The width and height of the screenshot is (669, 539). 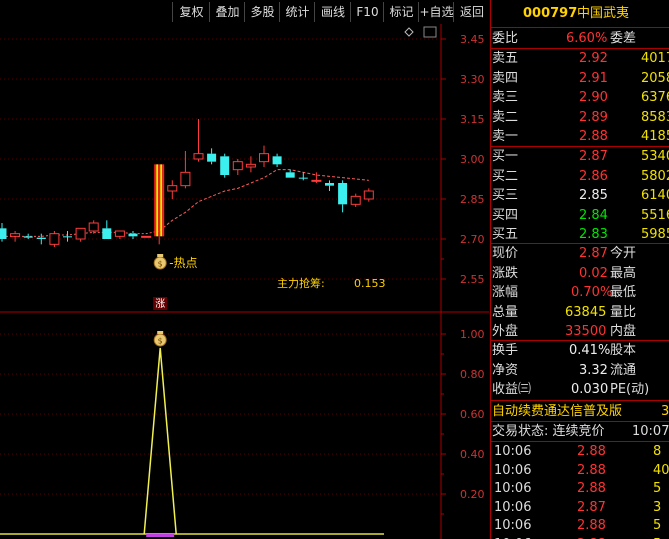 What do you see at coordinates (505, 253) in the screenshot?
I see `quote-label: 现价` at bounding box center [505, 253].